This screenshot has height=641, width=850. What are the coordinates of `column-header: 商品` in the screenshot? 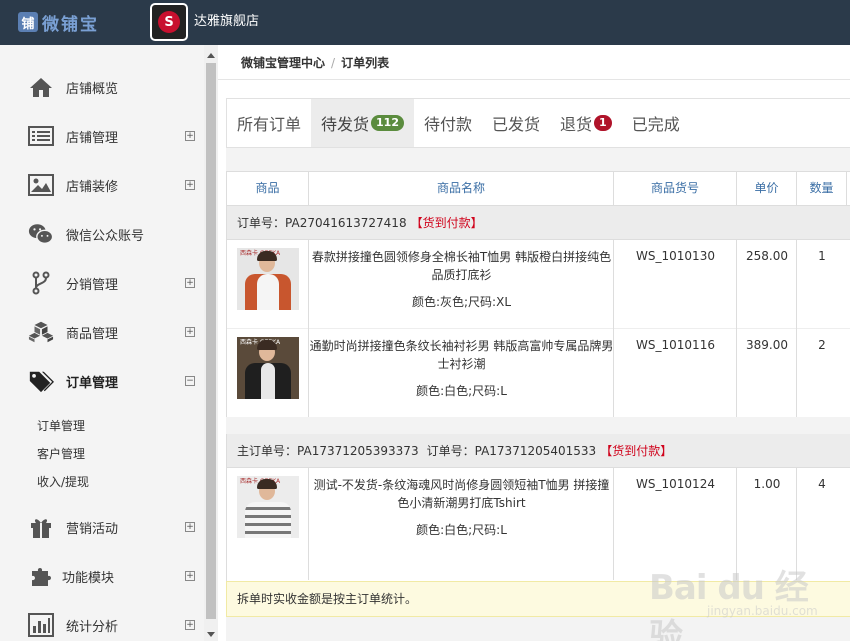 It's located at (268, 188).